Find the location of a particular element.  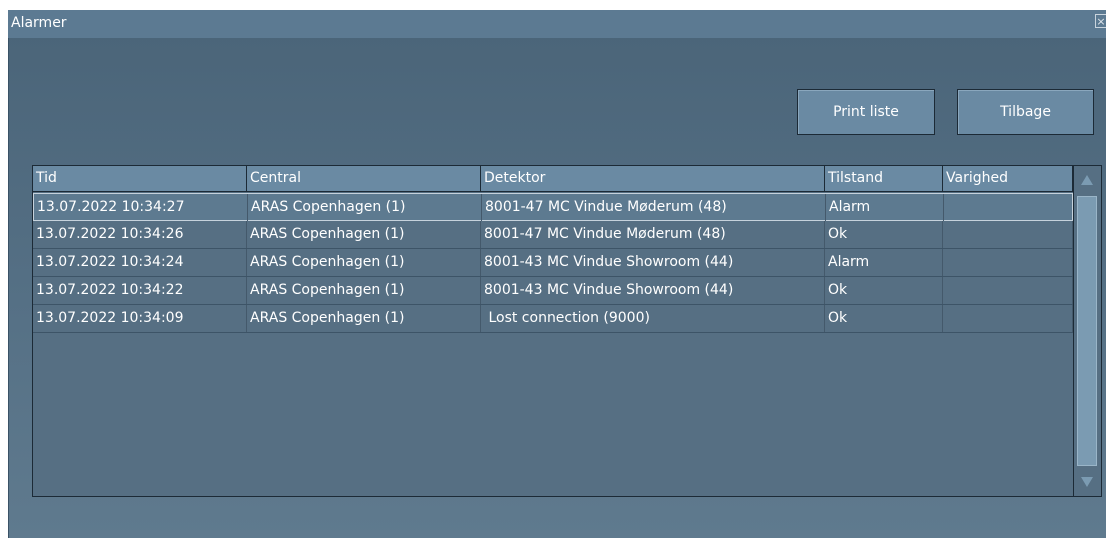

cell-time: 13.07.2022 10:34:09 is located at coordinates (140, 318).